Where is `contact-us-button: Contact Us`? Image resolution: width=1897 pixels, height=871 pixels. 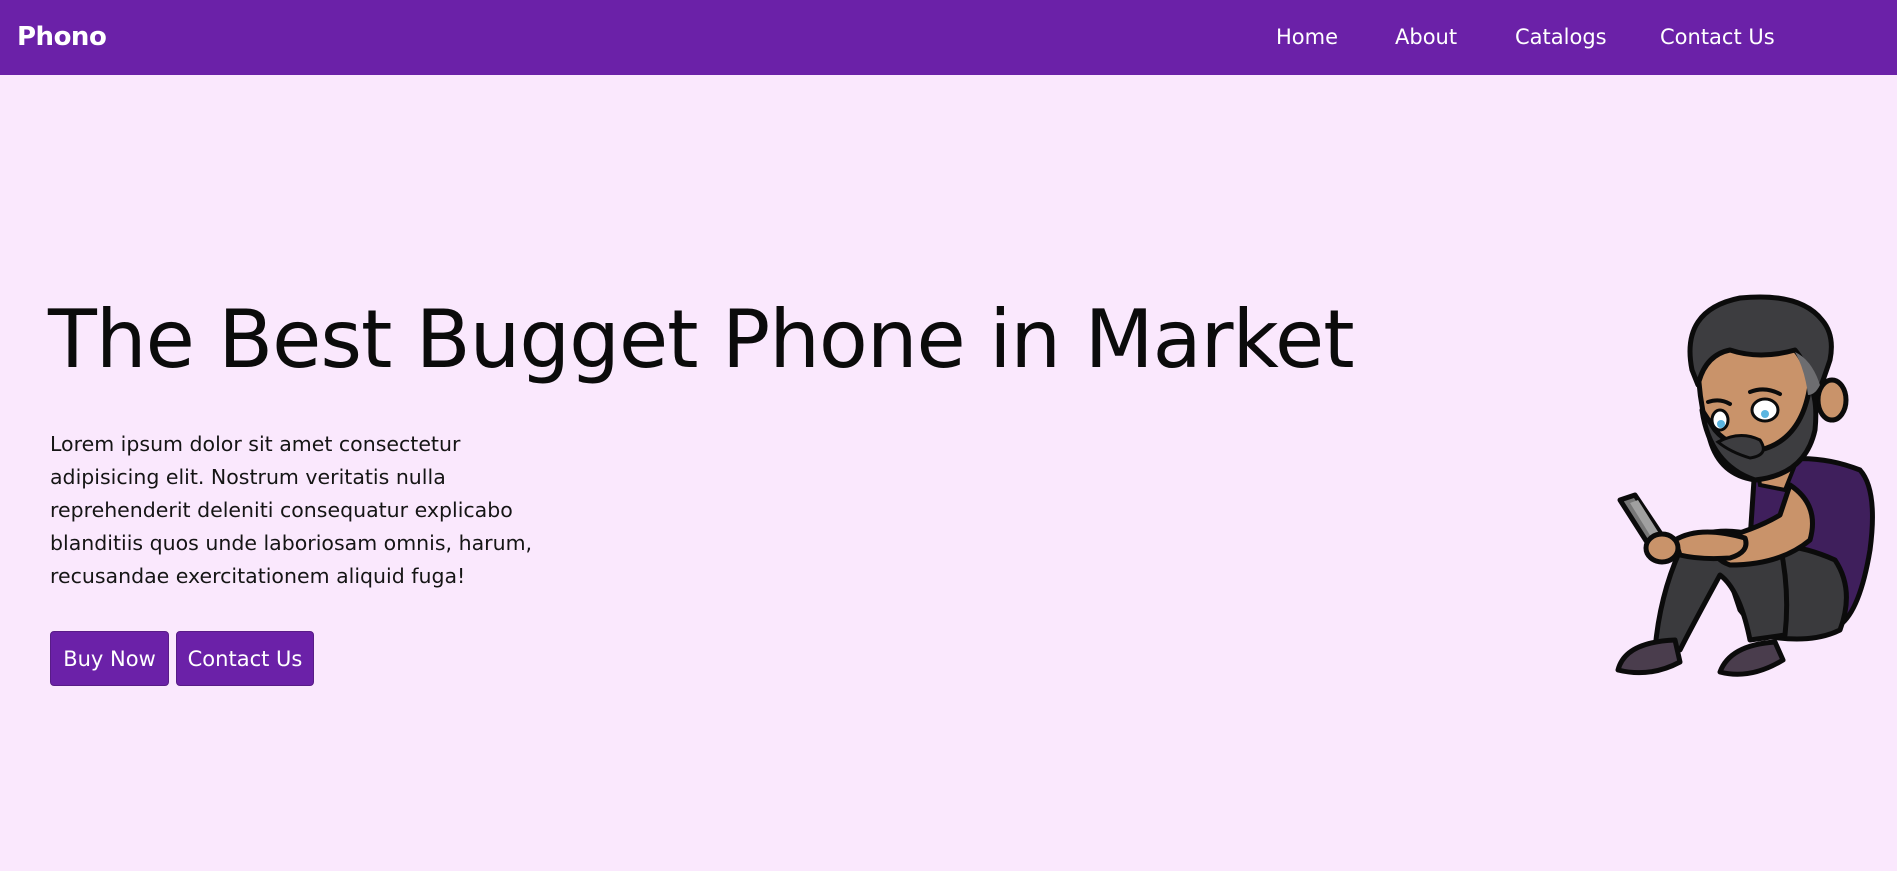
contact-us-button: Contact Us is located at coordinates (245, 658).